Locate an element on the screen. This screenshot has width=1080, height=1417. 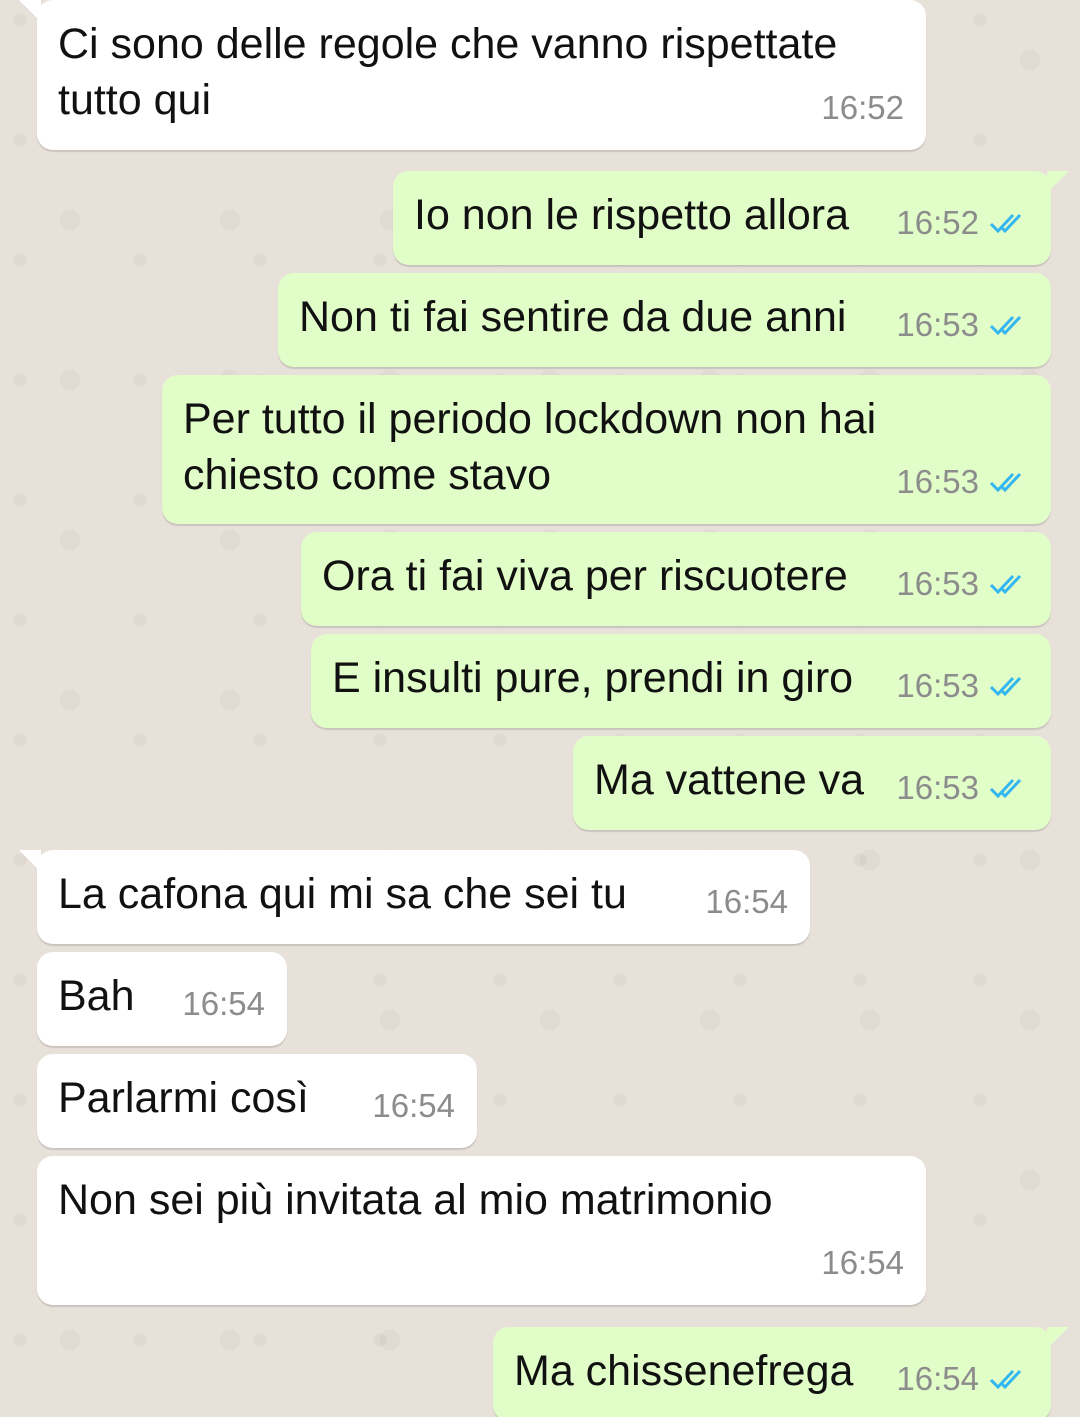
message-bubble-outgoing: Ma vattene va 16:53 is located at coordinates (812, 783).